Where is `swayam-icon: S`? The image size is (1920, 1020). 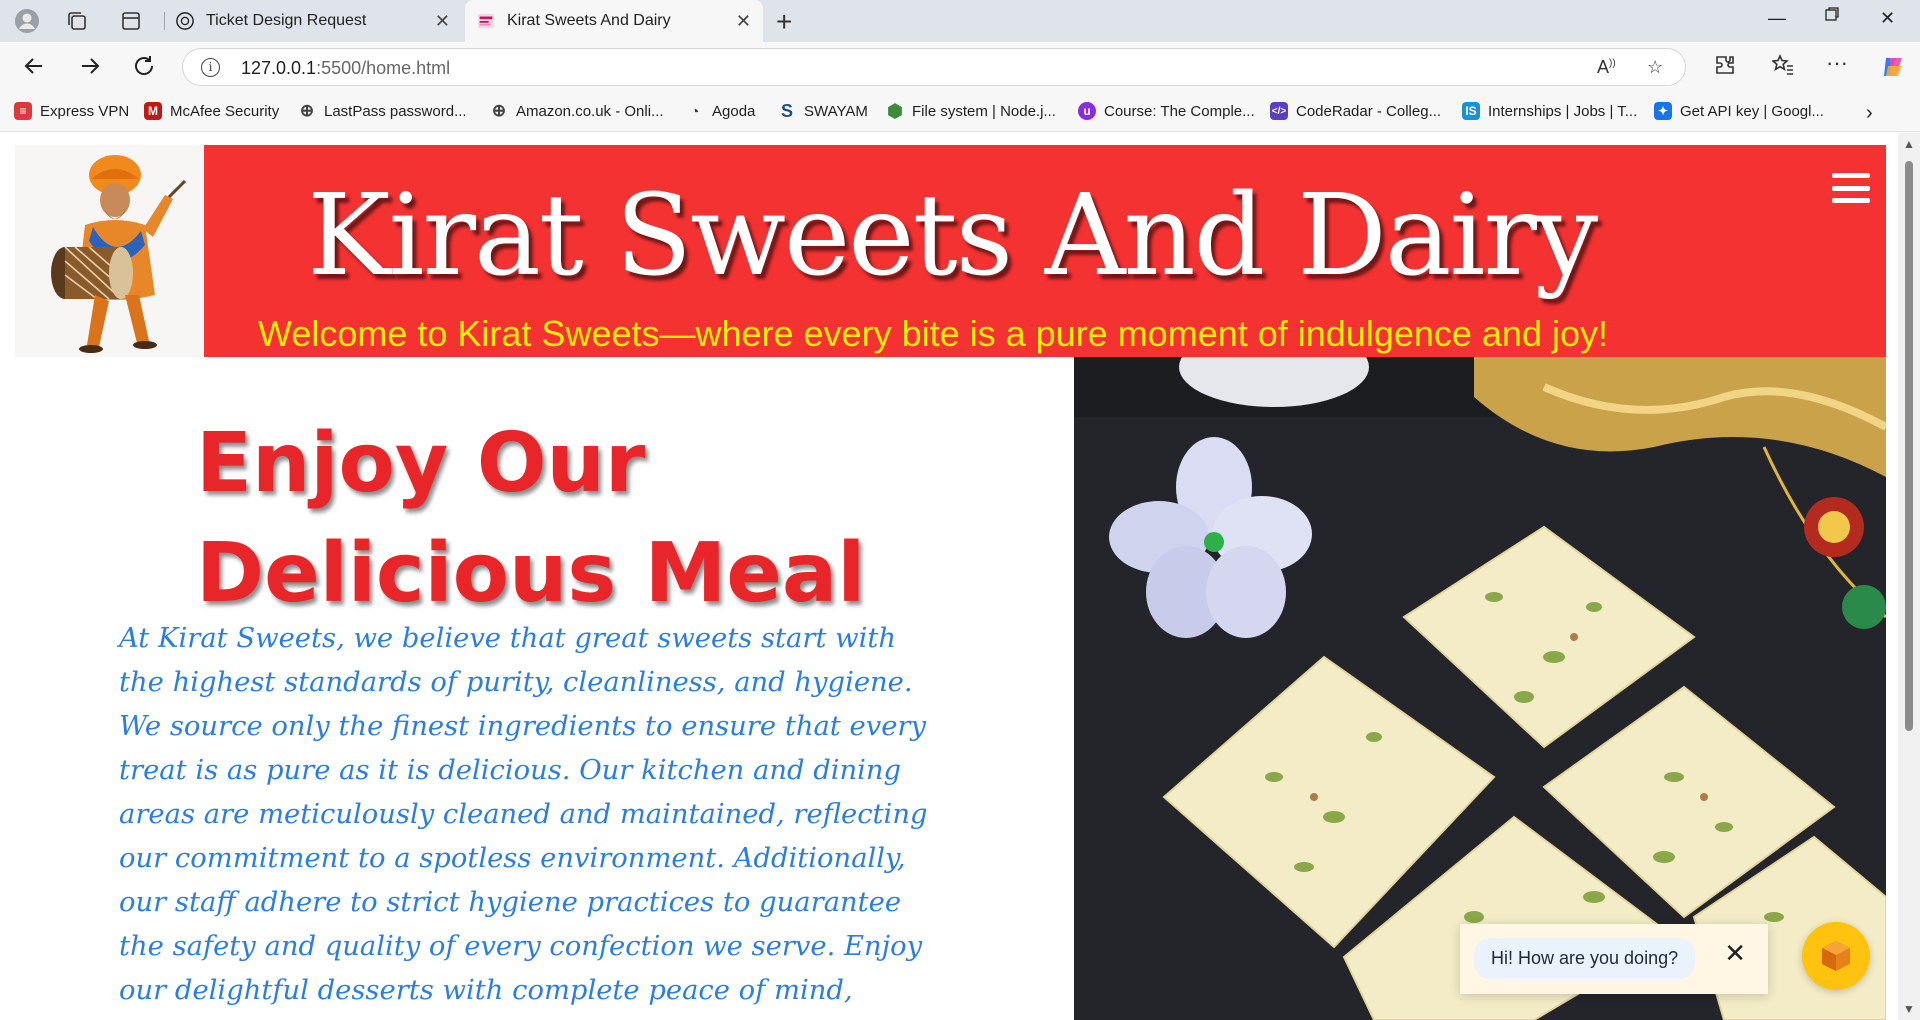
swayam-icon: S is located at coordinates (786, 110).